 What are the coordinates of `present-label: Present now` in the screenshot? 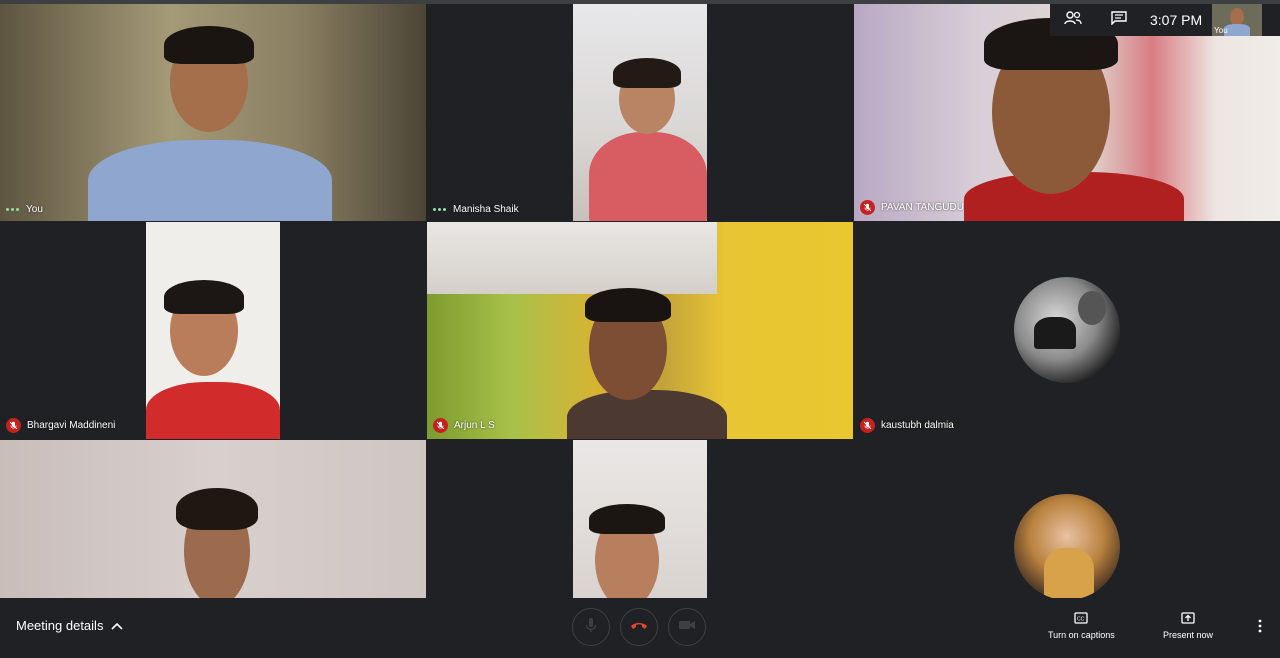 It's located at (1188, 635).